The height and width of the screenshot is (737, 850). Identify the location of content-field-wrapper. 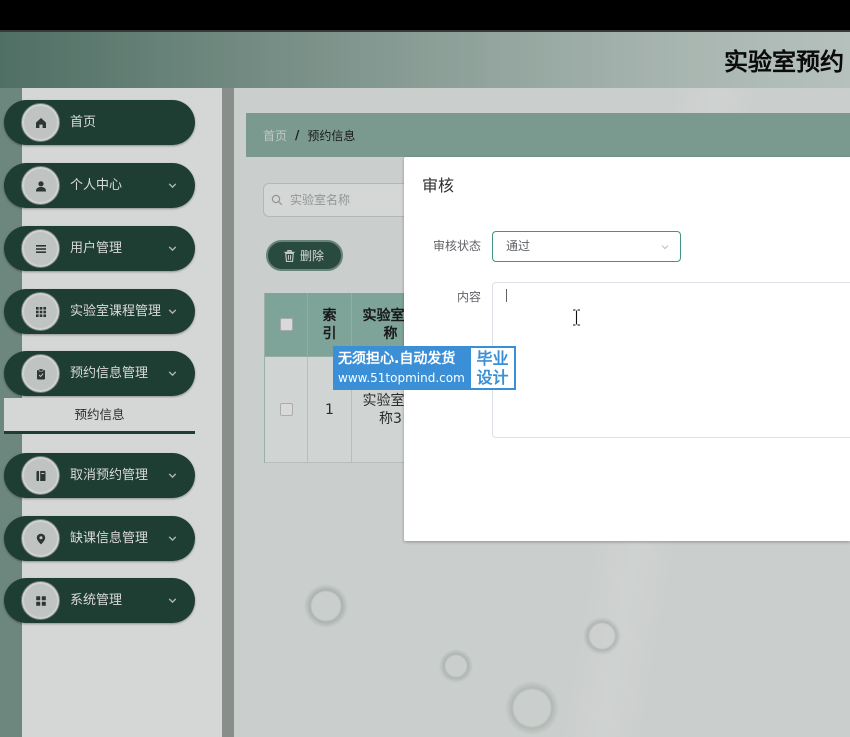
(671, 360).